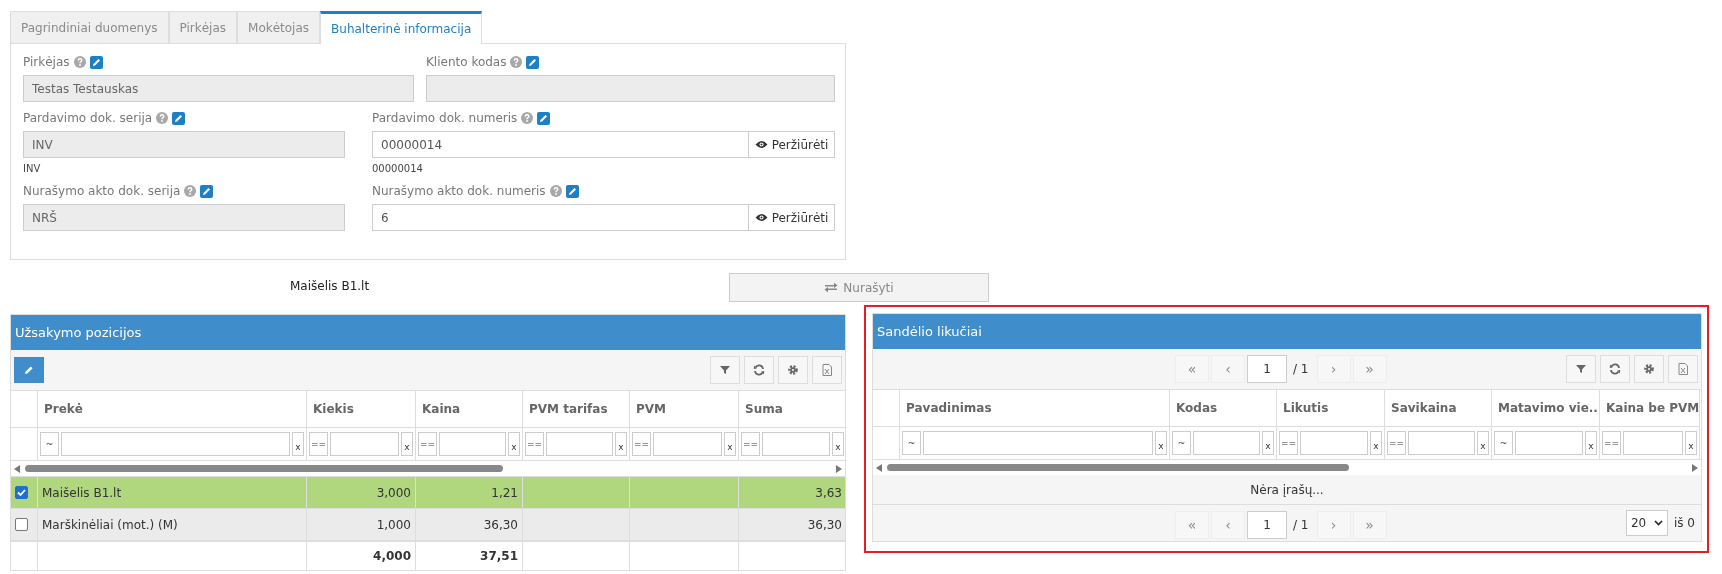 The height and width of the screenshot is (574, 1722). What do you see at coordinates (32, 169) in the screenshot?
I see `field-hint: INV` at bounding box center [32, 169].